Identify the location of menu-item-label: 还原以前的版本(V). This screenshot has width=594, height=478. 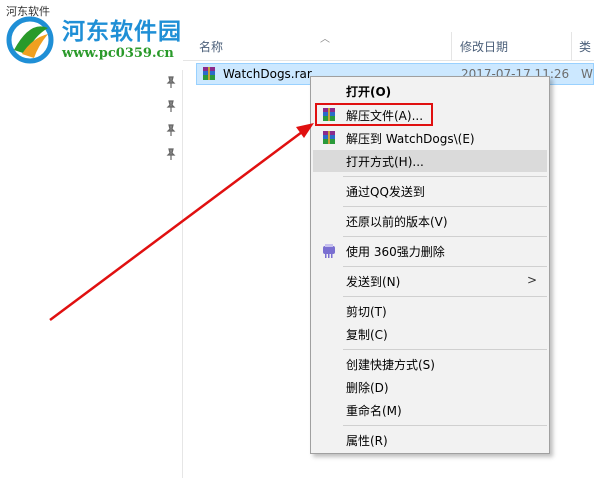
(397, 222).